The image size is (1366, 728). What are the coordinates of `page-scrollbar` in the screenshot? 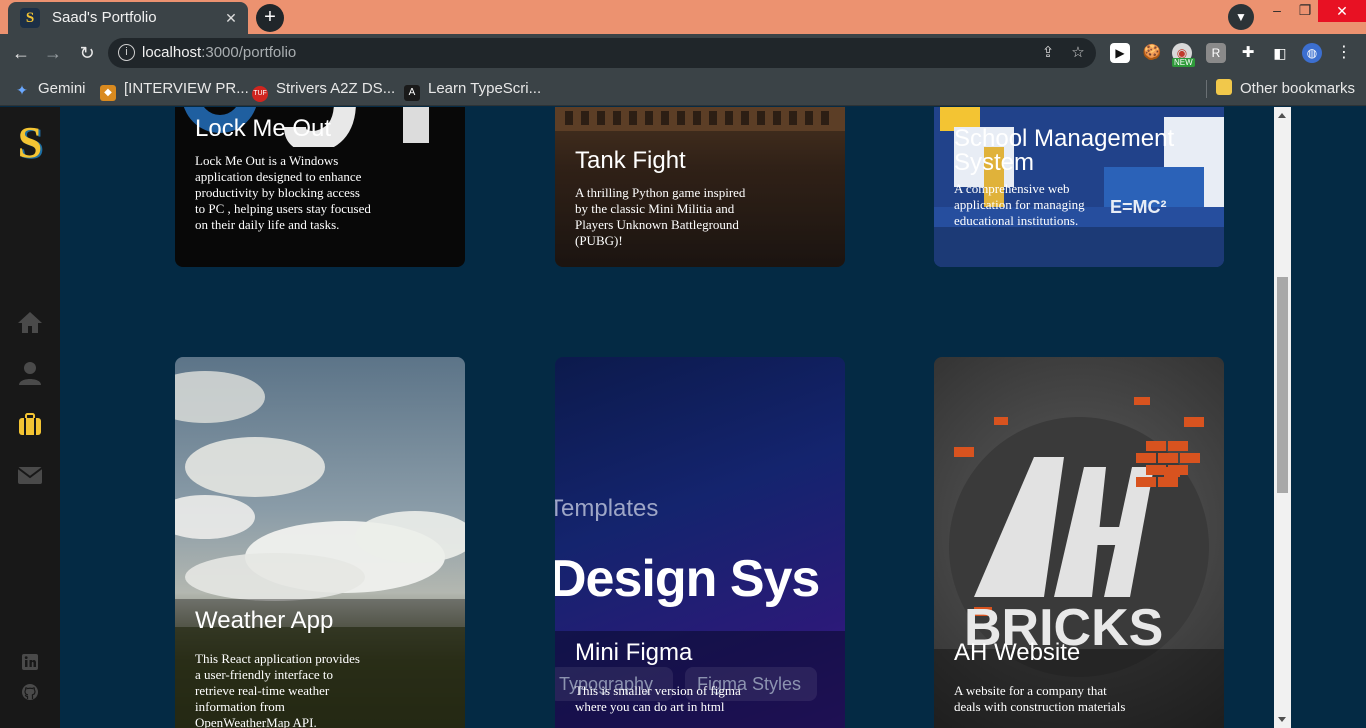 It's located at (1282, 417).